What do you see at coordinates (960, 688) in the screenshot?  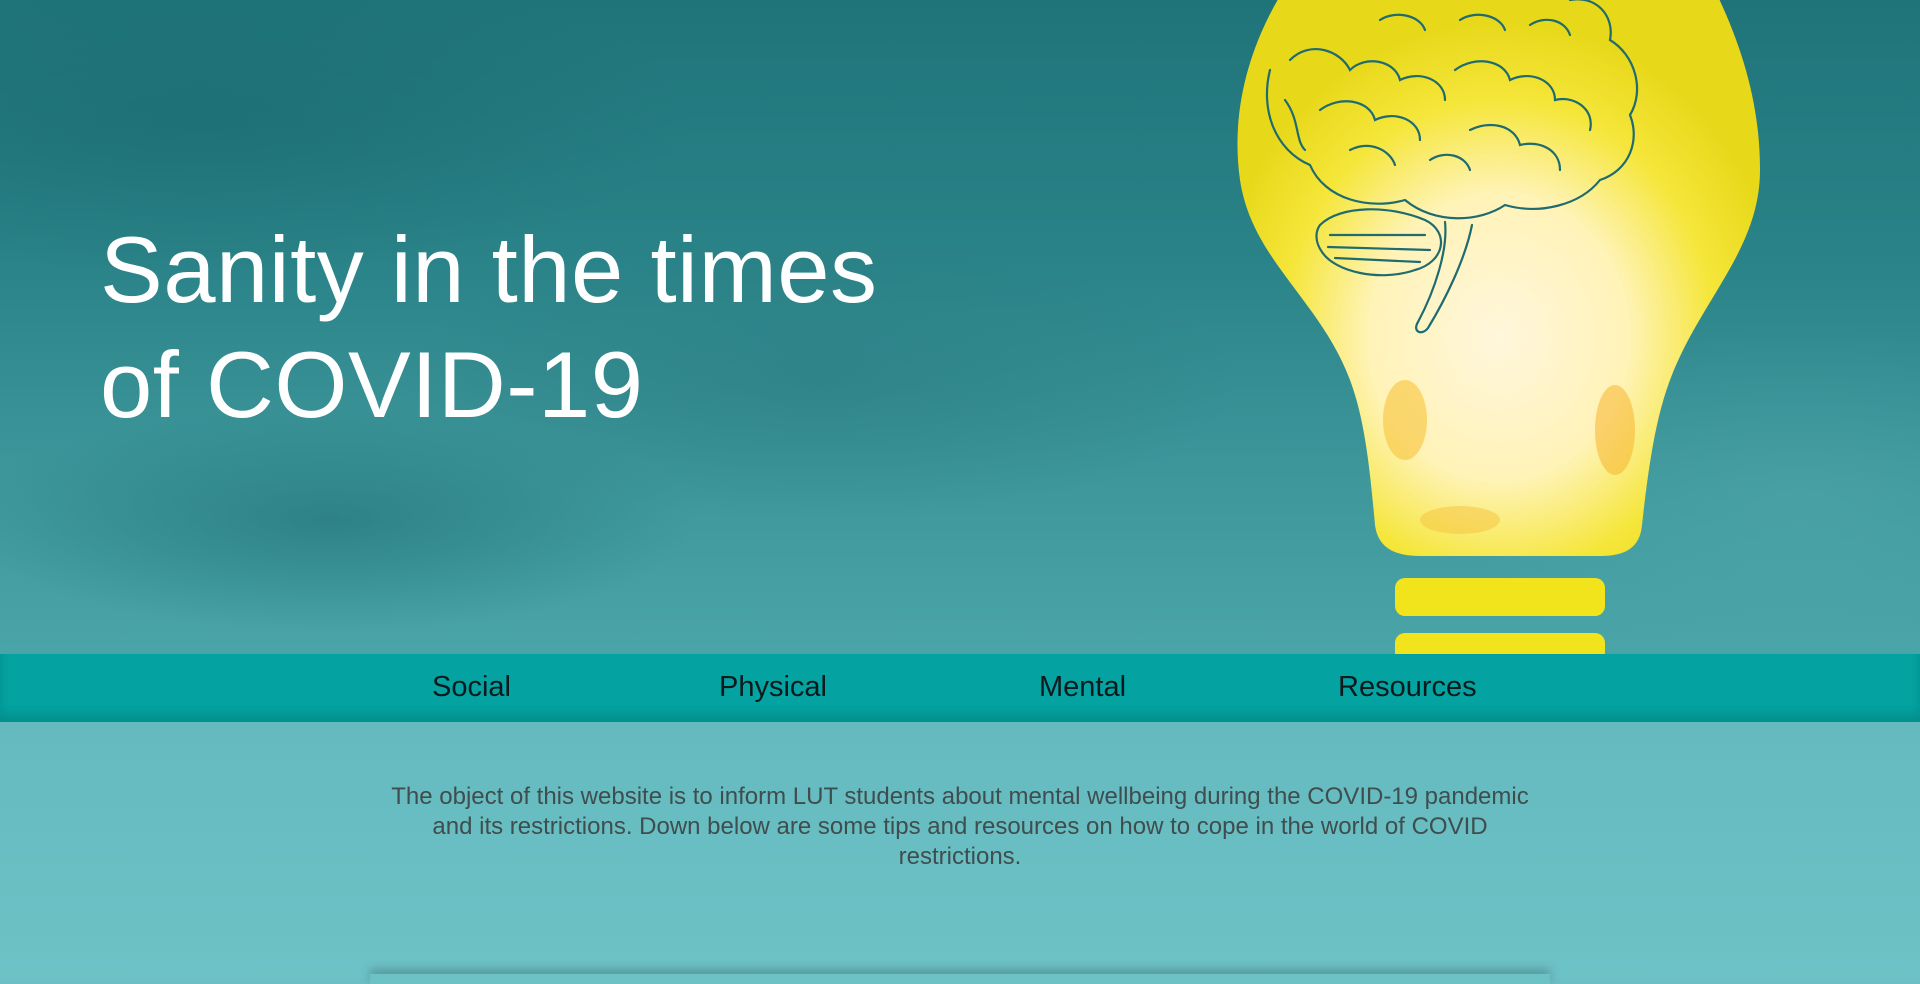 I see `main-navigation: Social Physical Mental Resources` at bounding box center [960, 688].